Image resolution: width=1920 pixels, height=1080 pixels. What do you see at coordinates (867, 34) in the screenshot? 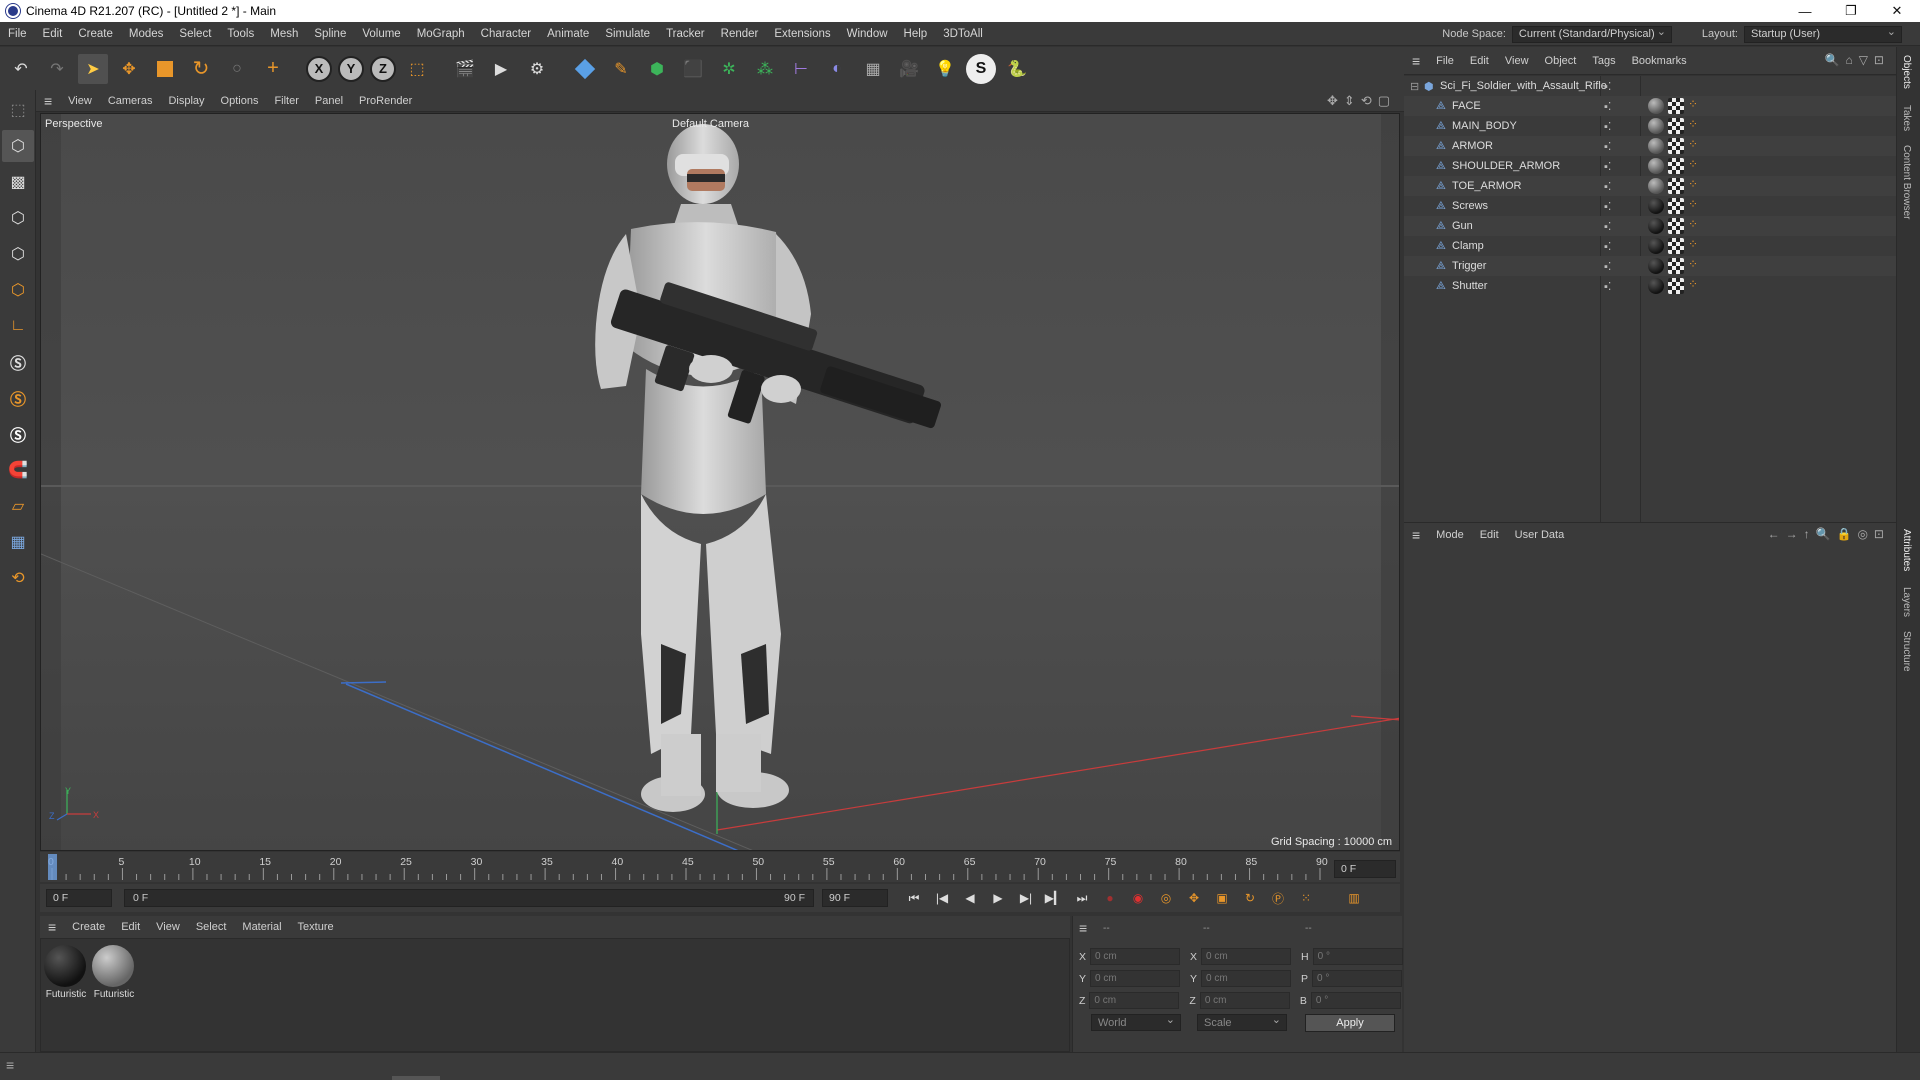
I see `menu-window: Window` at bounding box center [867, 34].